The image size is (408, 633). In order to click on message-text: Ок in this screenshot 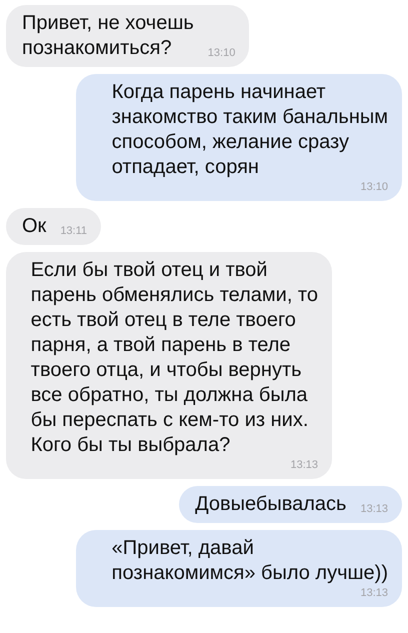, I will do `click(34, 226)`.